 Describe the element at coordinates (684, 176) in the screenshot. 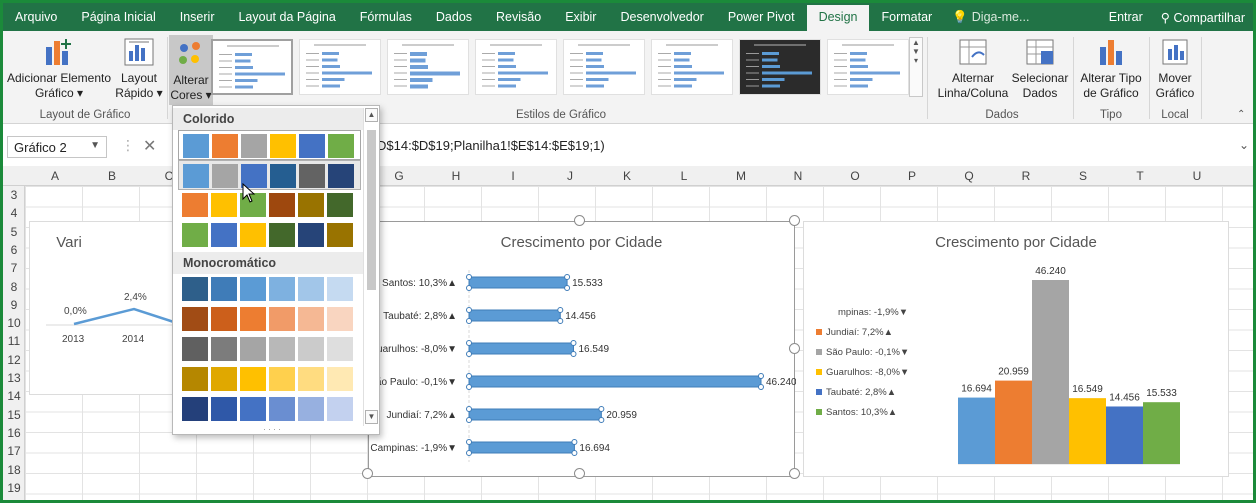

I see `column-header: L` at that location.